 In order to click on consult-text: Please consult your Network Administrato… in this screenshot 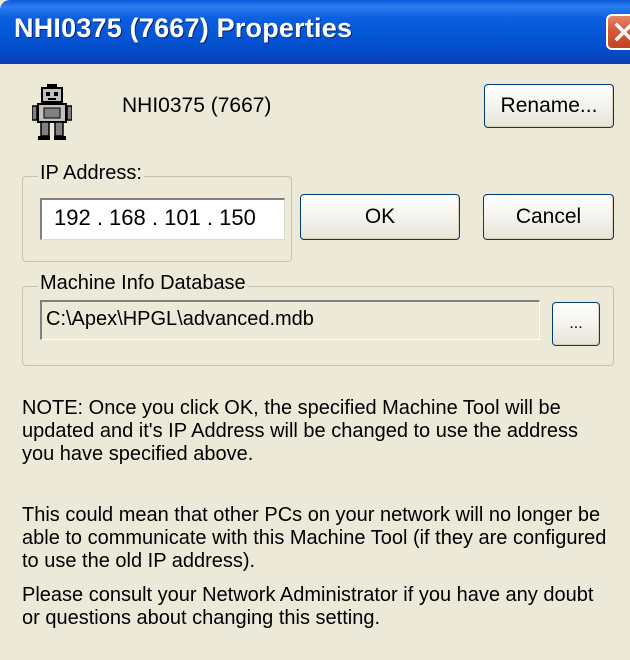, I will do `click(308, 606)`.